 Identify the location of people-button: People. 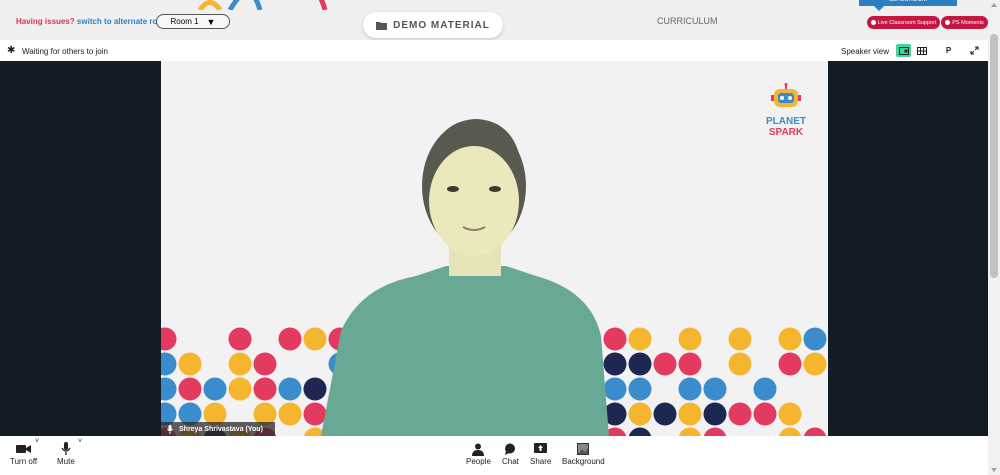
(478, 453).